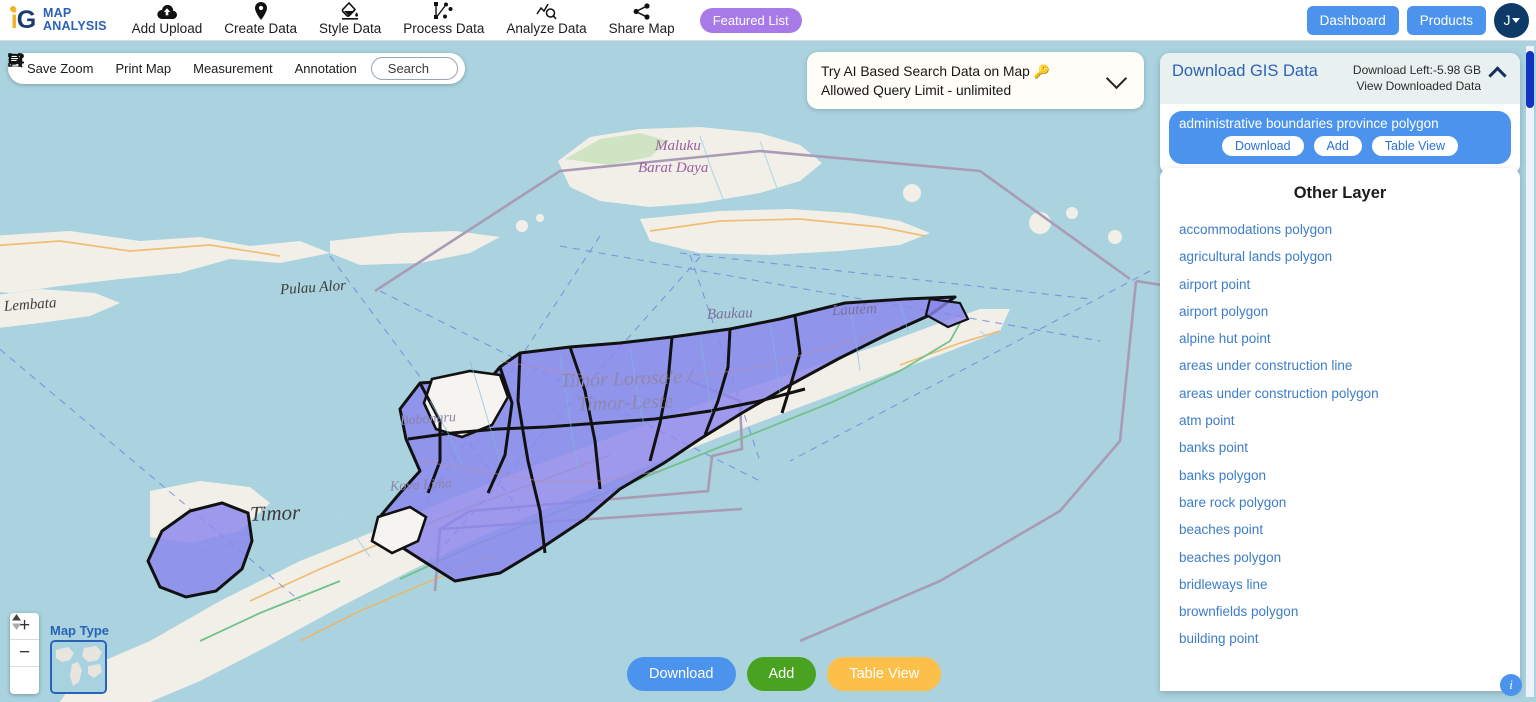  What do you see at coordinates (1507, 20) in the screenshot?
I see `avatar-initial: J` at bounding box center [1507, 20].